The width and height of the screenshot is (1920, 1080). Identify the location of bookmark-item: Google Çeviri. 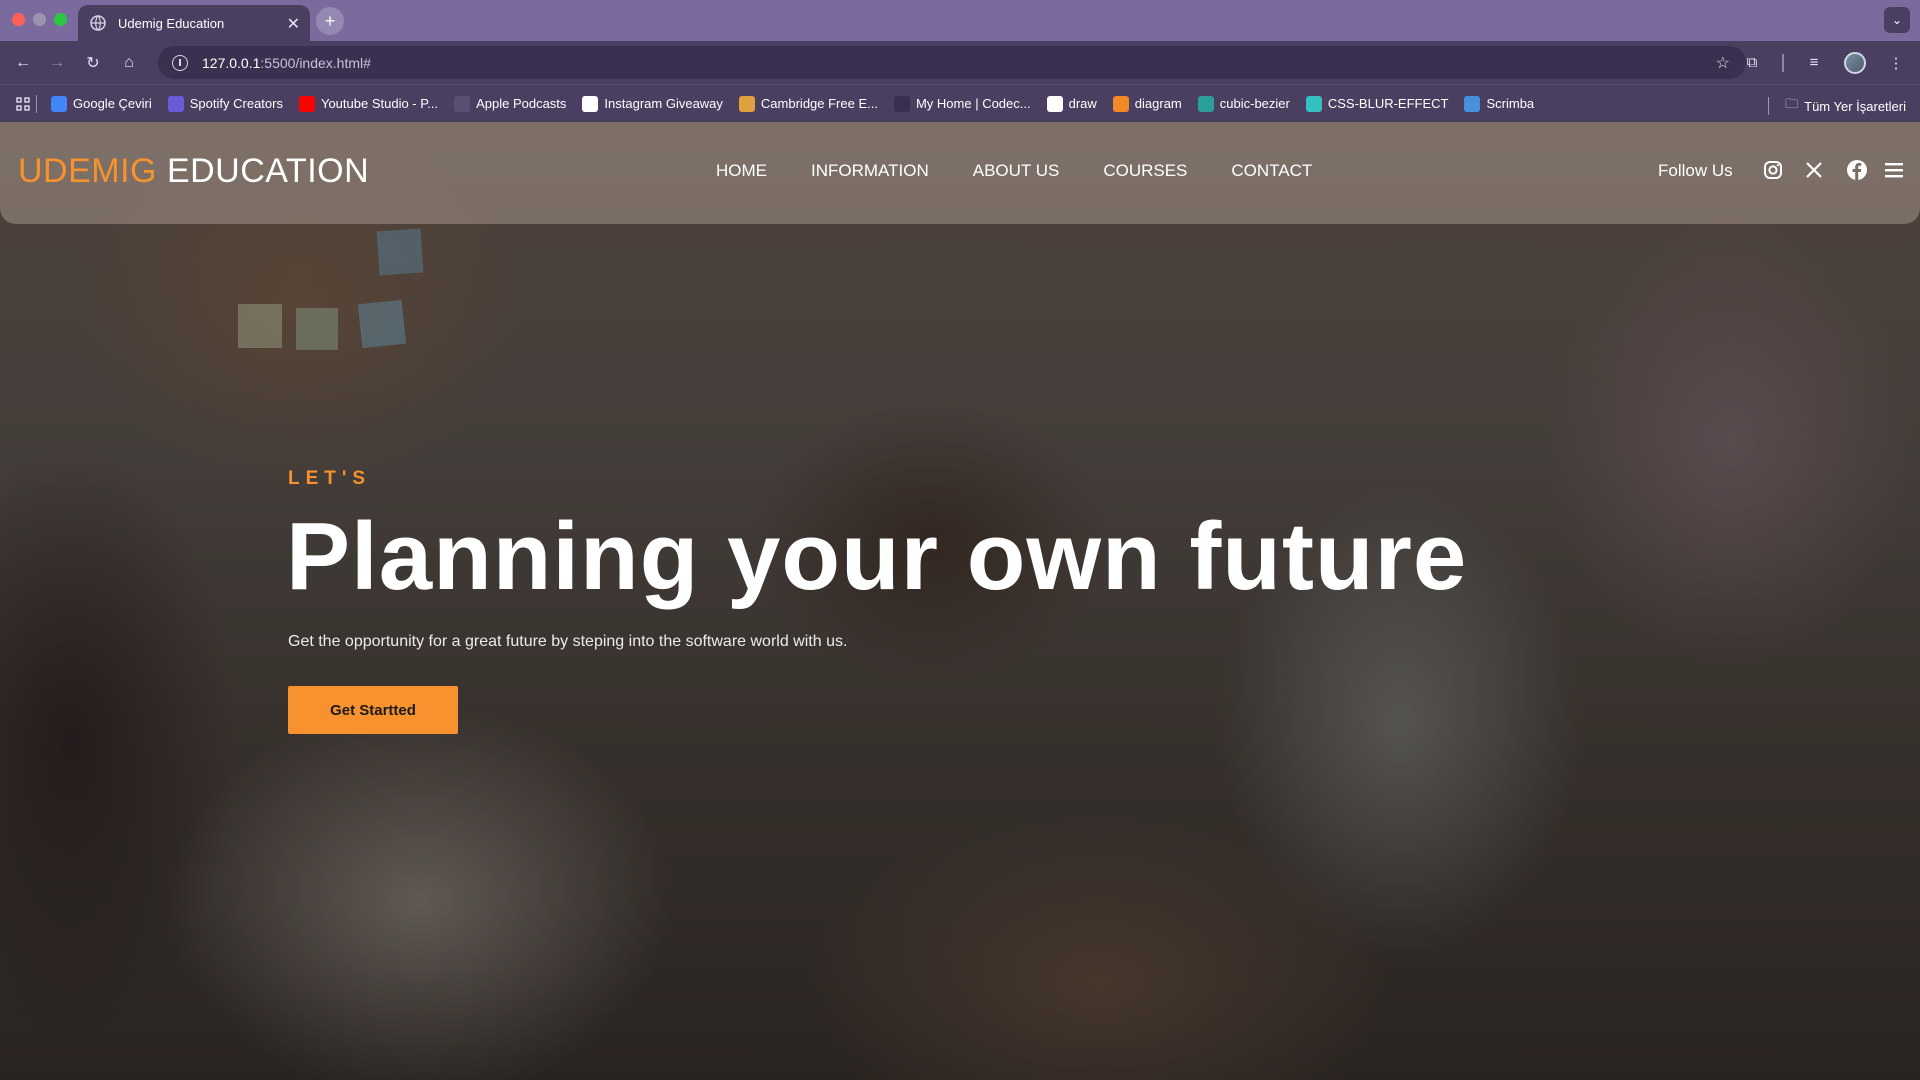
(101, 103).